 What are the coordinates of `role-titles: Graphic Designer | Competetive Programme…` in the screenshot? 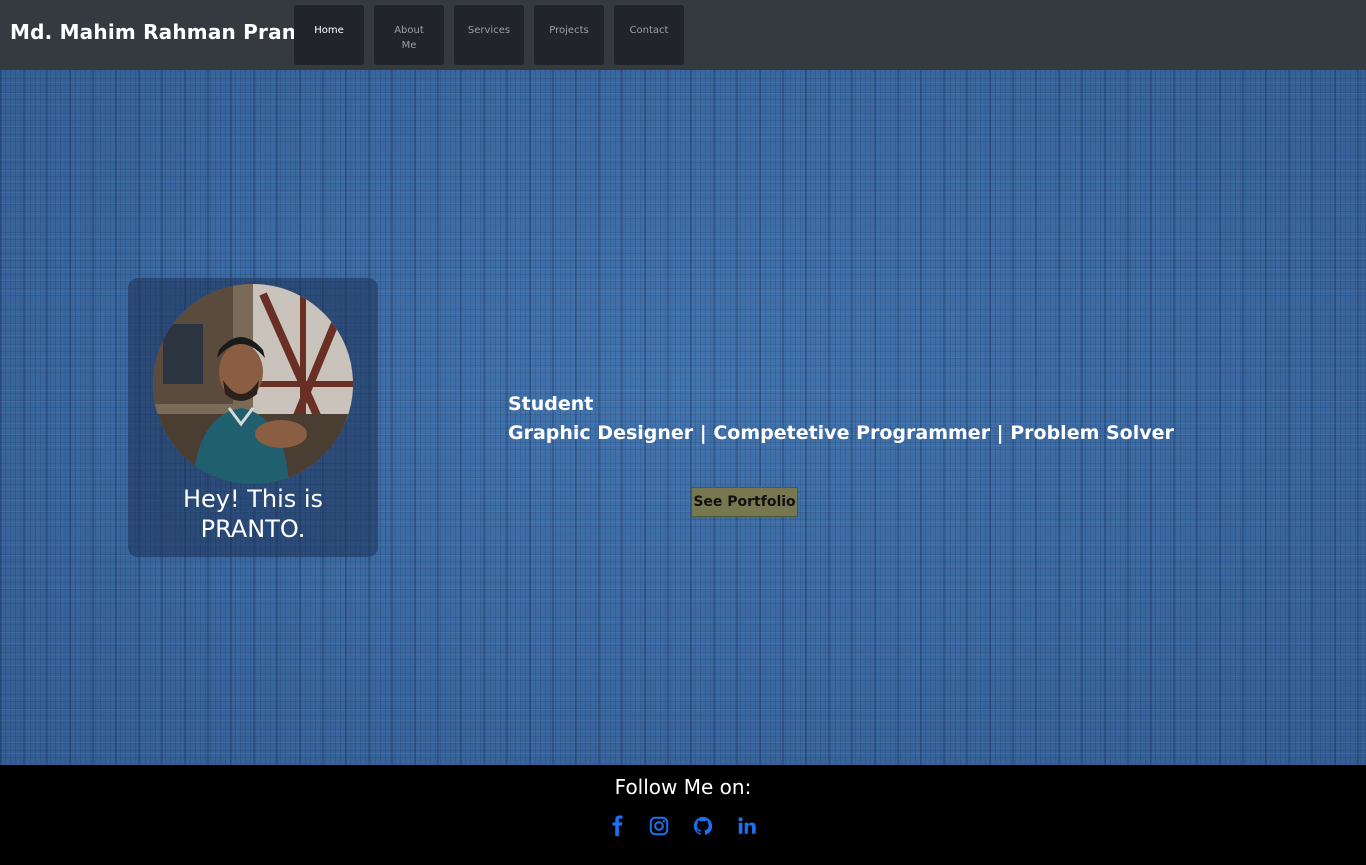 It's located at (841, 433).